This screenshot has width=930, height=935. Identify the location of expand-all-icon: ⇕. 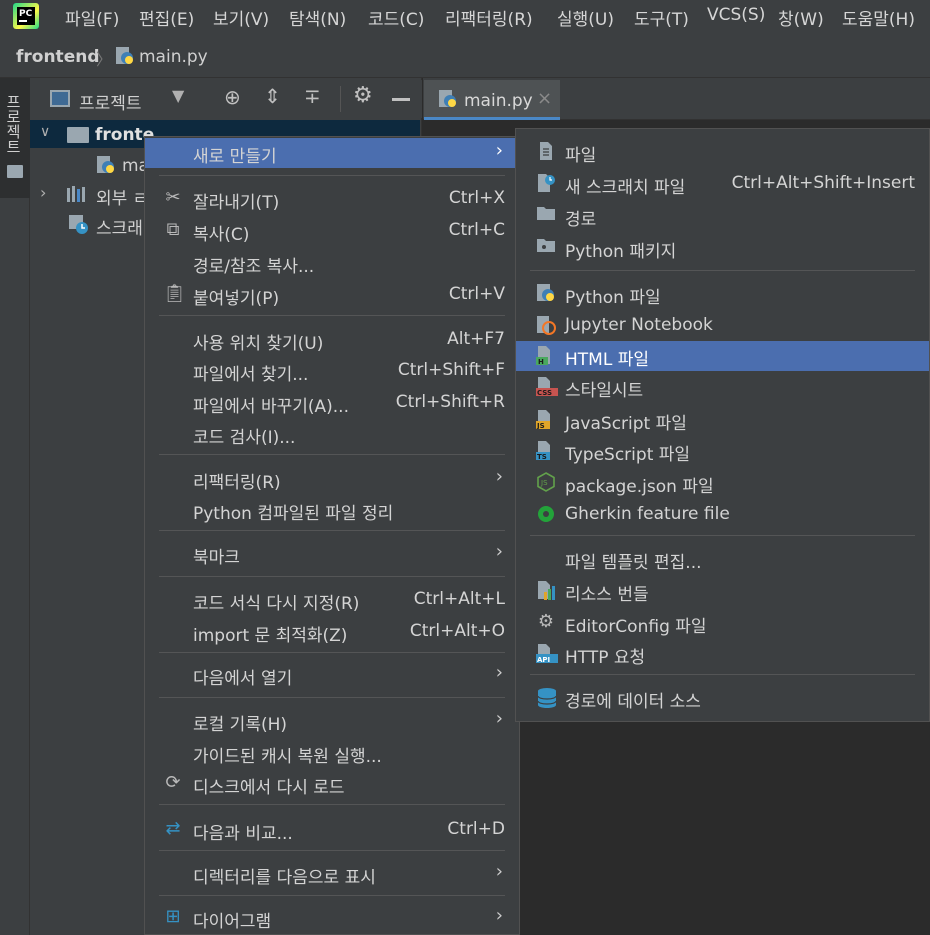
(272, 96).